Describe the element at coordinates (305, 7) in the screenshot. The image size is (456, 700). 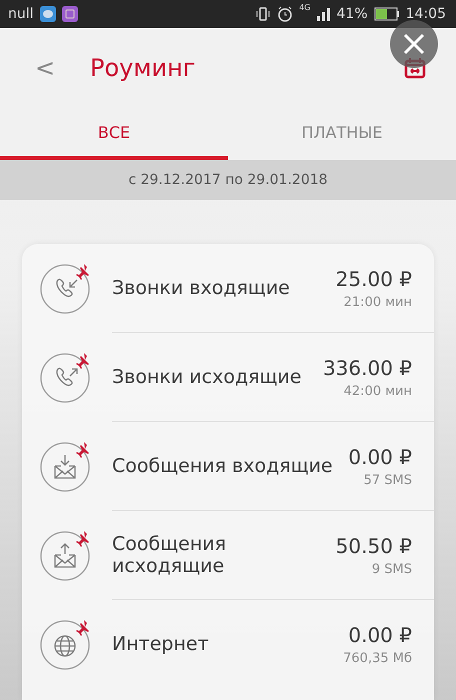
I see `network-text: 4G` at that location.